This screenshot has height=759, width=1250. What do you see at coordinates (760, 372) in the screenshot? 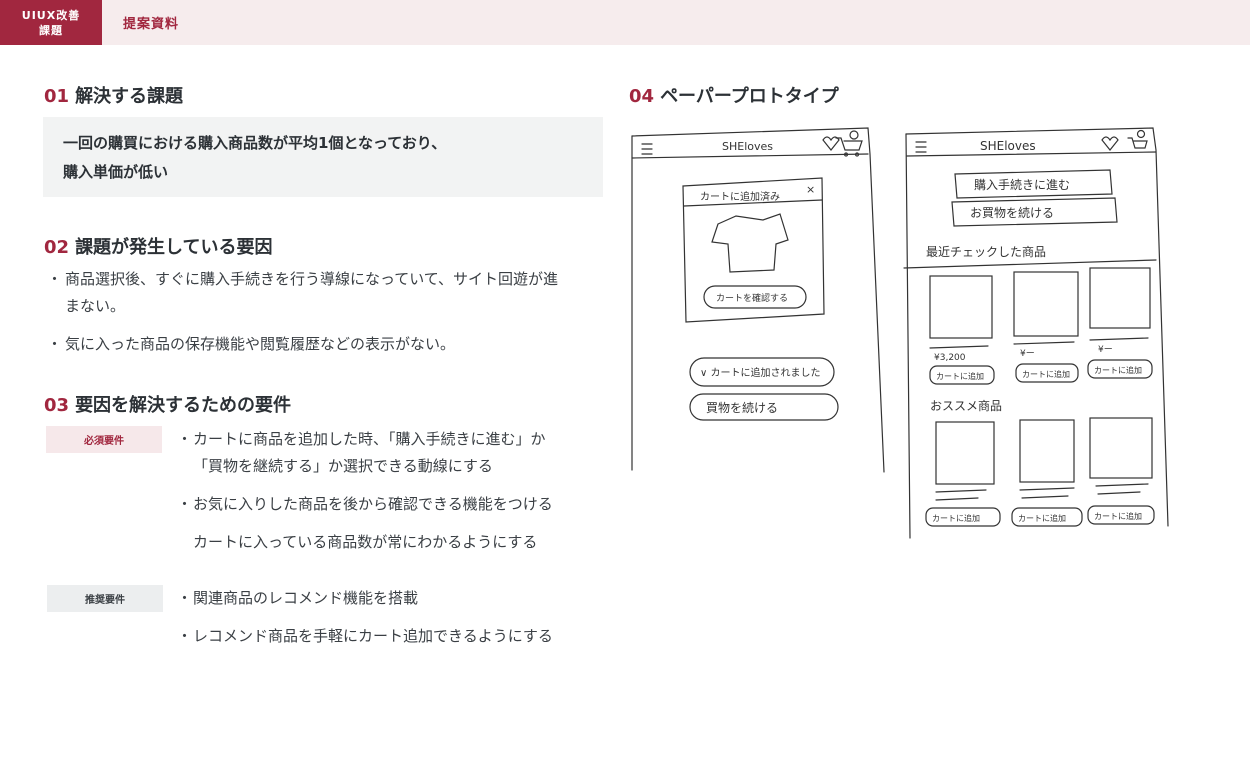
I see `left-added-button-label: ∨ カートに追加されました` at bounding box center [760, 372].